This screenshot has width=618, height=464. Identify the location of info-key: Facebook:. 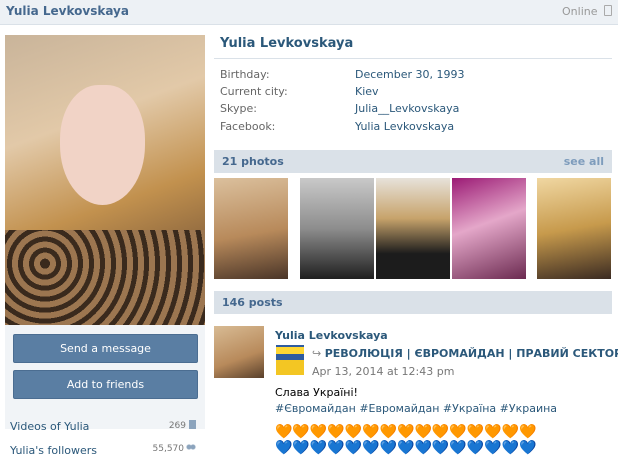
(248, 126).